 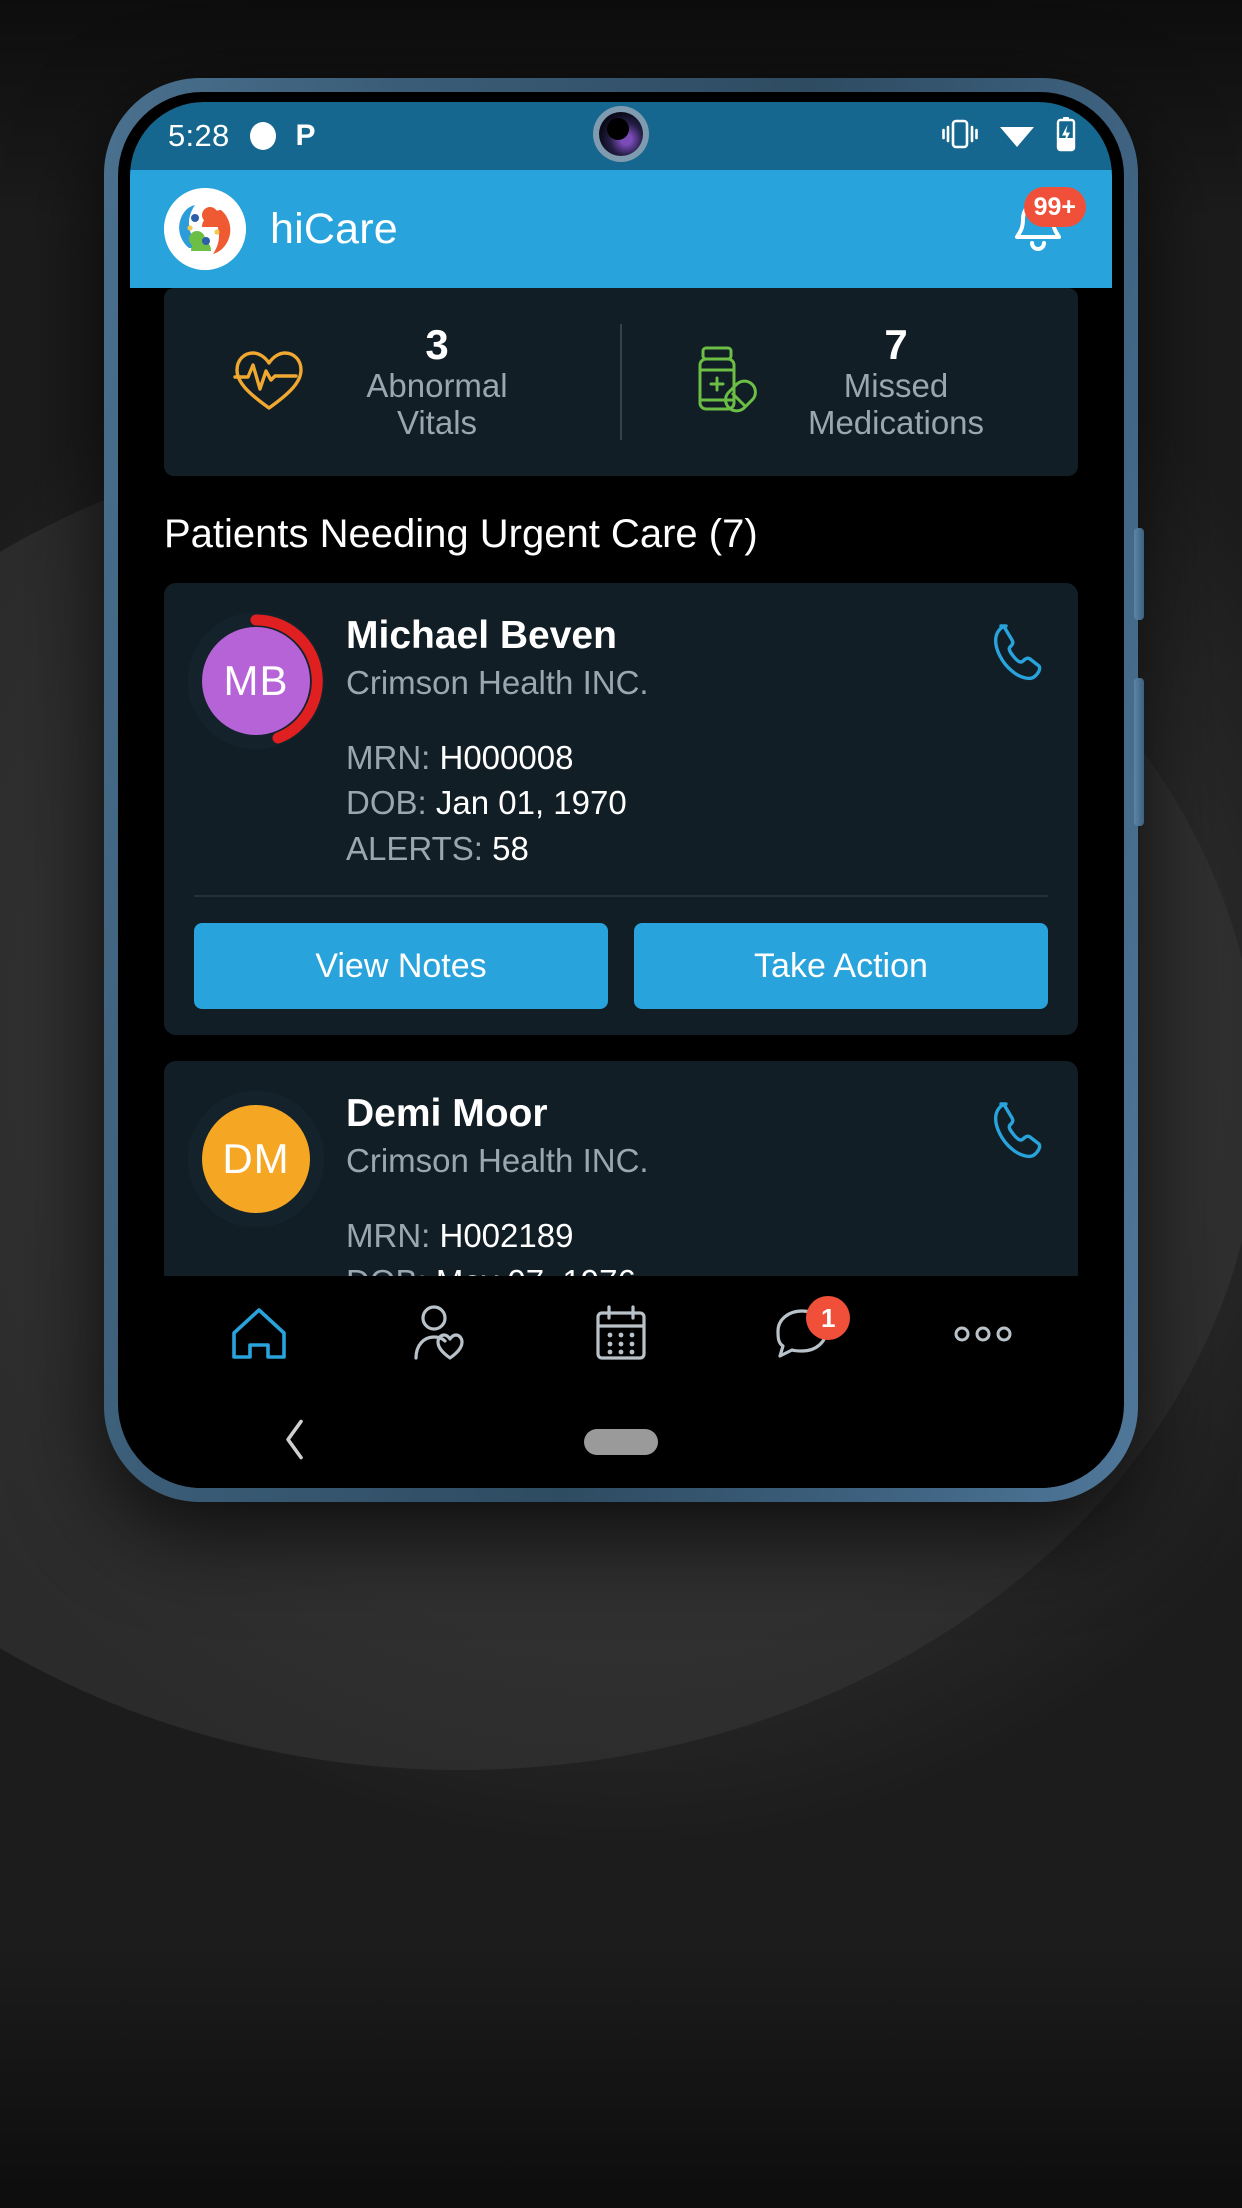 I want to click on nav-item-calendar, so click(x=620, y=1336).